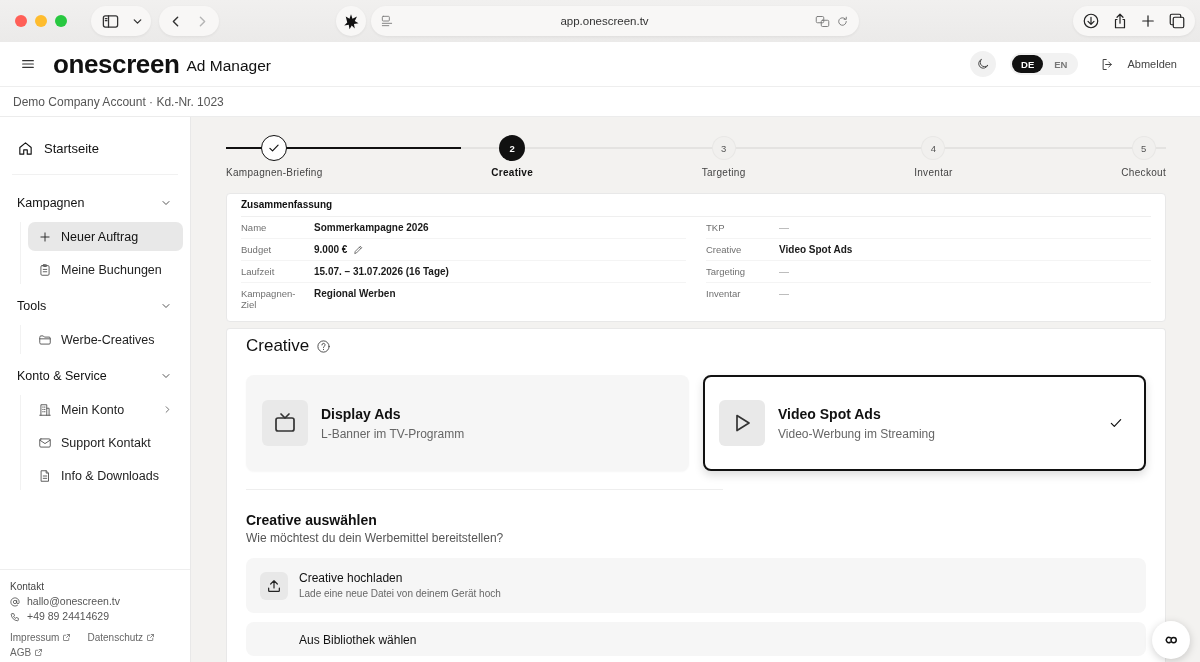 The image size is (1200, 662). What do you see at coordinates (105, 269) in the screenshot?
I see `nav-item: Meine Buchungen` at bounding box center [105, 269].